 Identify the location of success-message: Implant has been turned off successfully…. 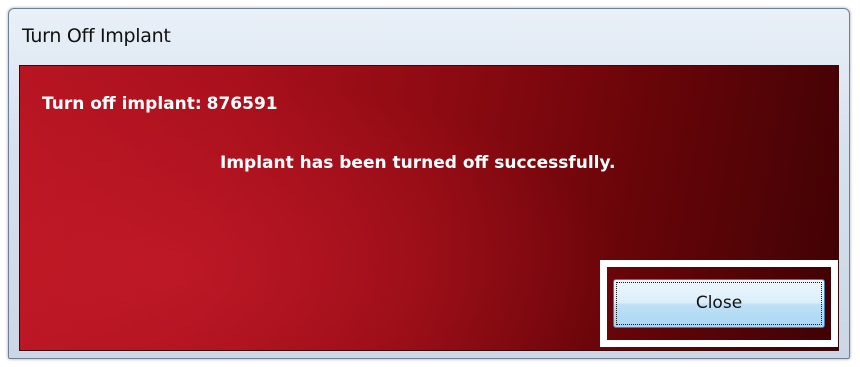
(418, 163).